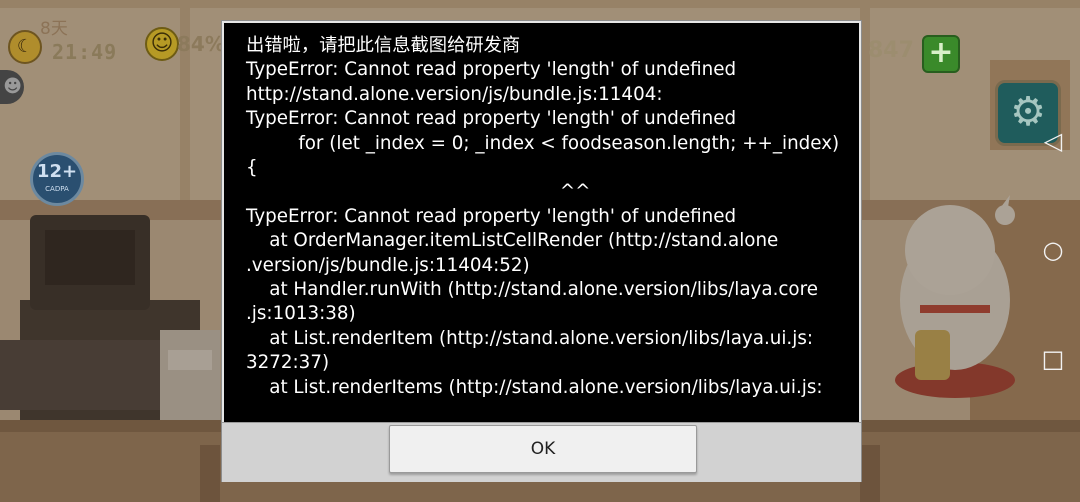 The height and width of the screenshot is (502, 1080). I want to click on ok-button: OK, so click(543, 449).